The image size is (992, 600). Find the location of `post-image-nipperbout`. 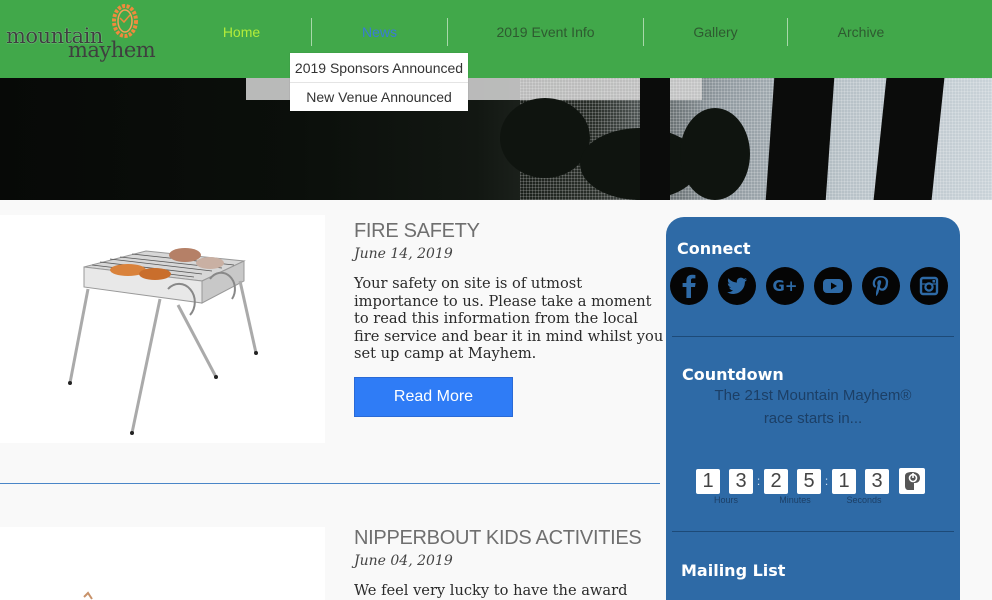

post-image-nipperbout is located at coordinates (162, 563).